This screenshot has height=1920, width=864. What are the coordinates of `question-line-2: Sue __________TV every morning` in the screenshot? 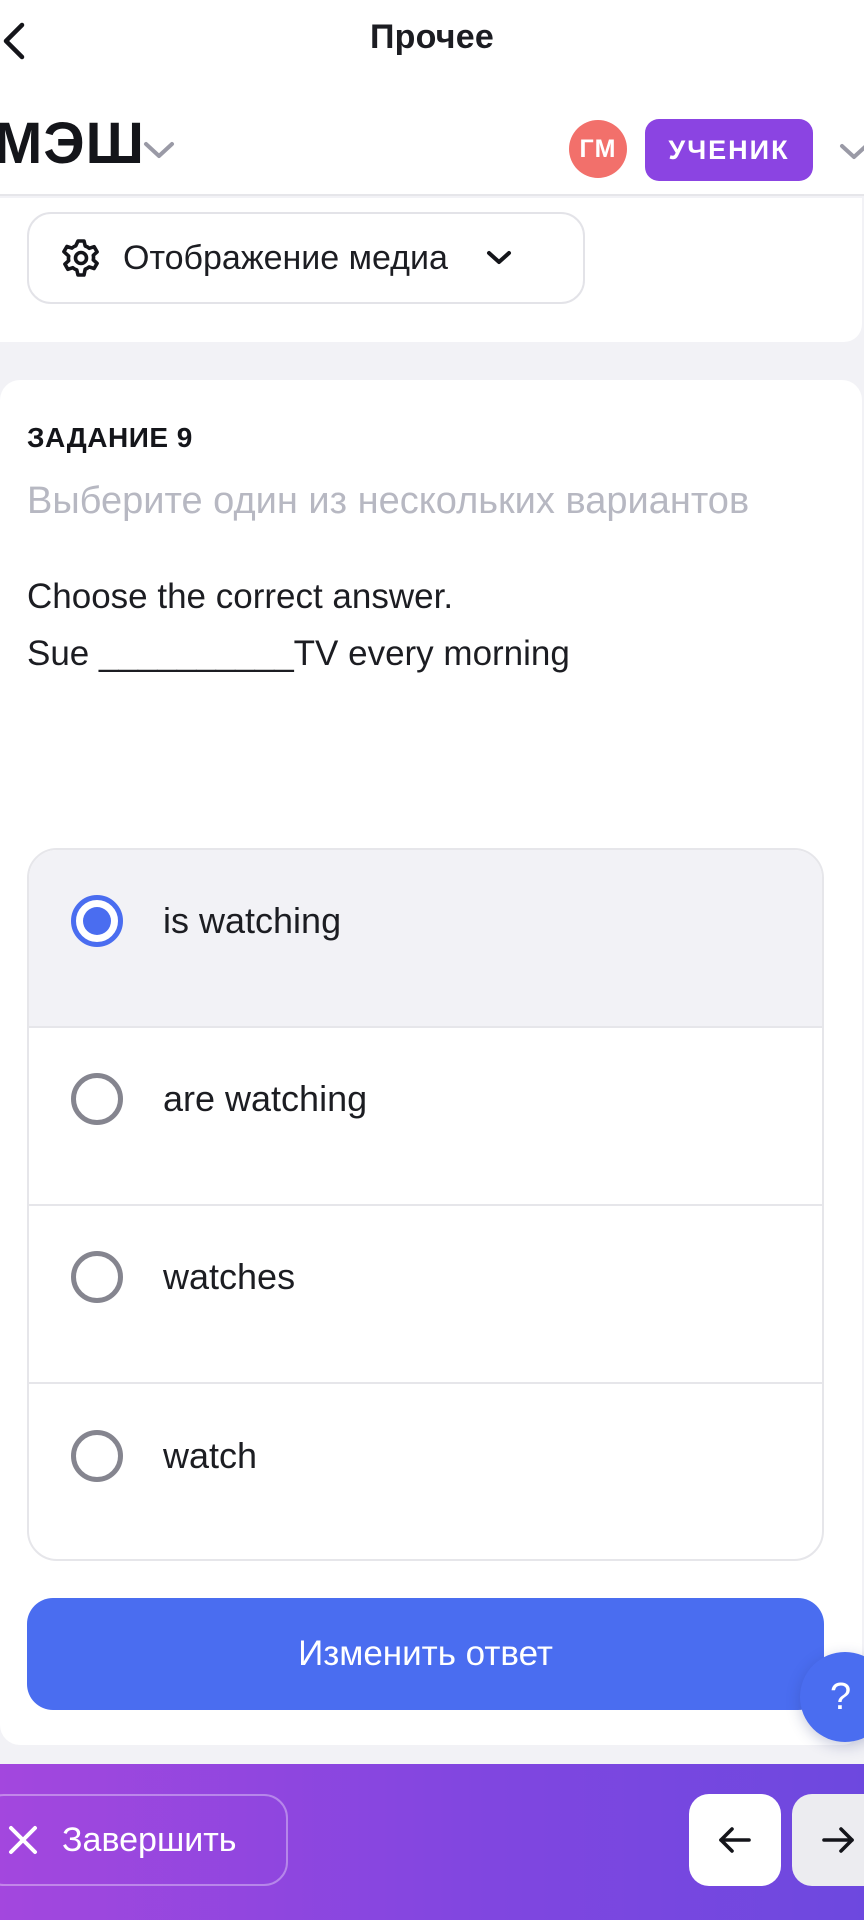 It's located at (298, 653).